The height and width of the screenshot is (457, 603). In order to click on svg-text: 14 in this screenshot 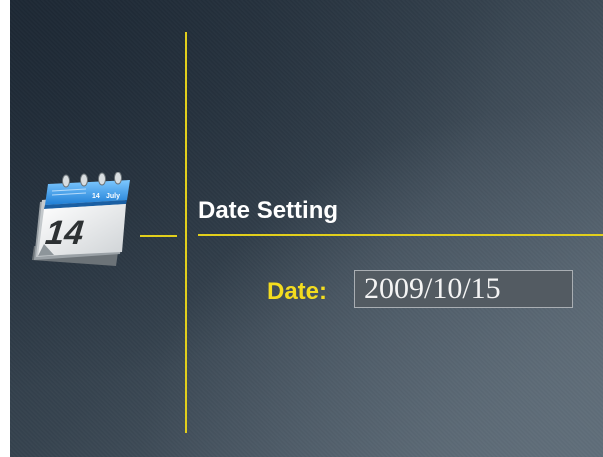, I will do `click(96, 196)`.